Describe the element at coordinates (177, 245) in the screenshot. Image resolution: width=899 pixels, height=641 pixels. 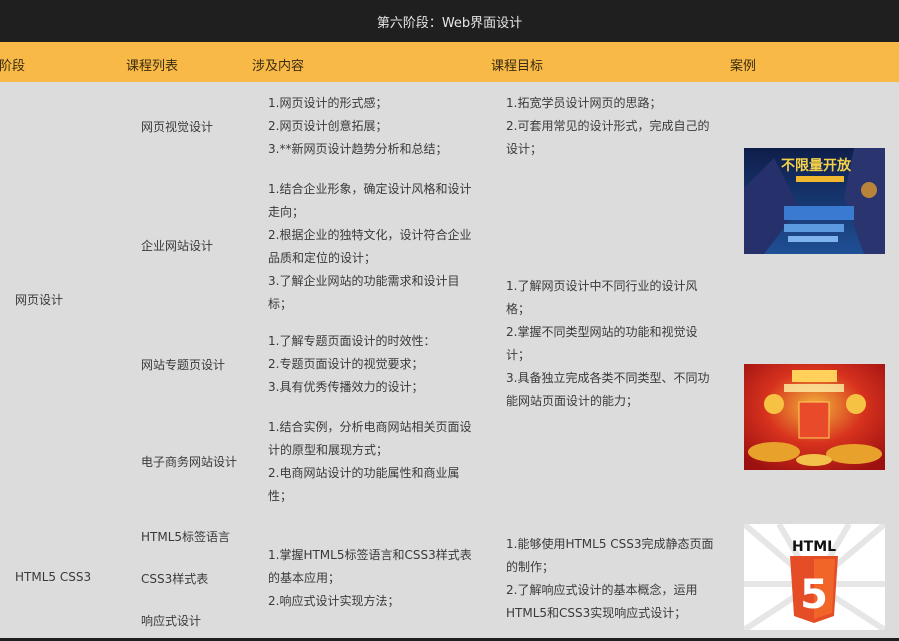
I see `course-enterprise-site: 企业网站设计` at that location.